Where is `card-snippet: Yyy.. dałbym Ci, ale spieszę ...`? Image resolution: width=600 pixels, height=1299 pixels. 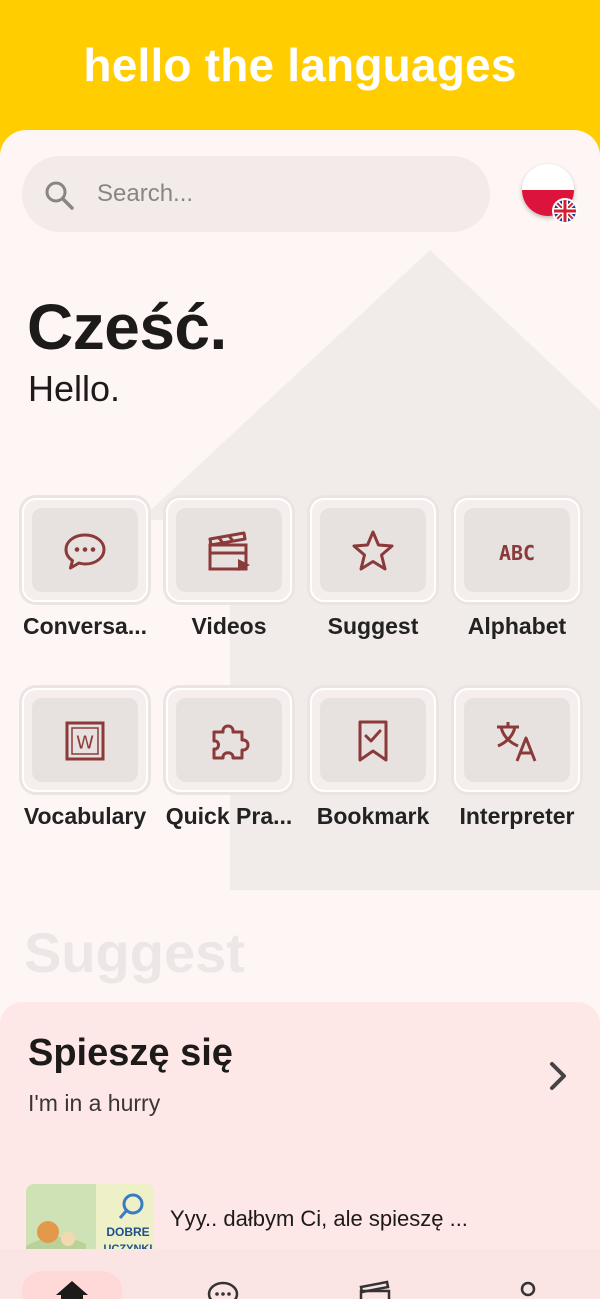
card-snippet: Yyy.. dałbym Ci, ale spieszę ... is located at coordinates (319, 1218).